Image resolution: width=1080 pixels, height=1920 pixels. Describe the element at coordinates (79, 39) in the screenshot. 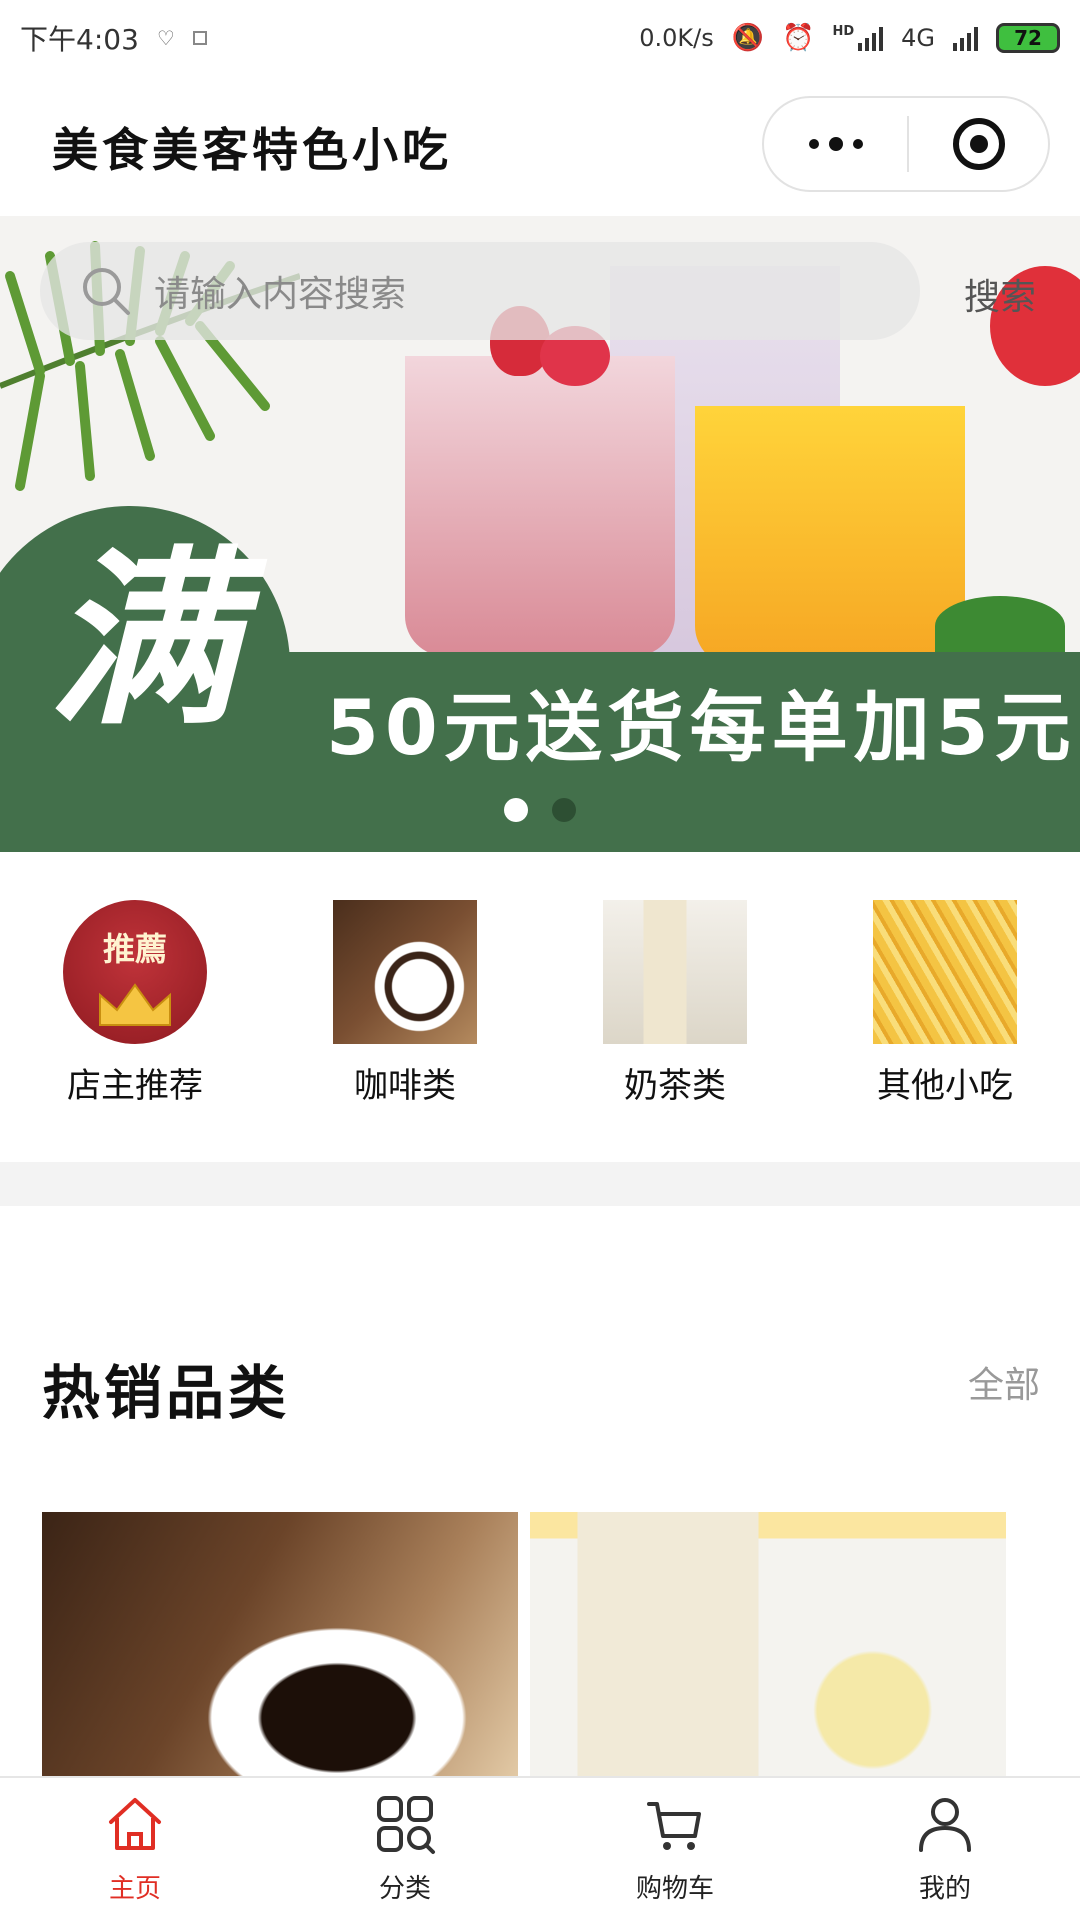

I see `status-time: 下午4:03` at that location.